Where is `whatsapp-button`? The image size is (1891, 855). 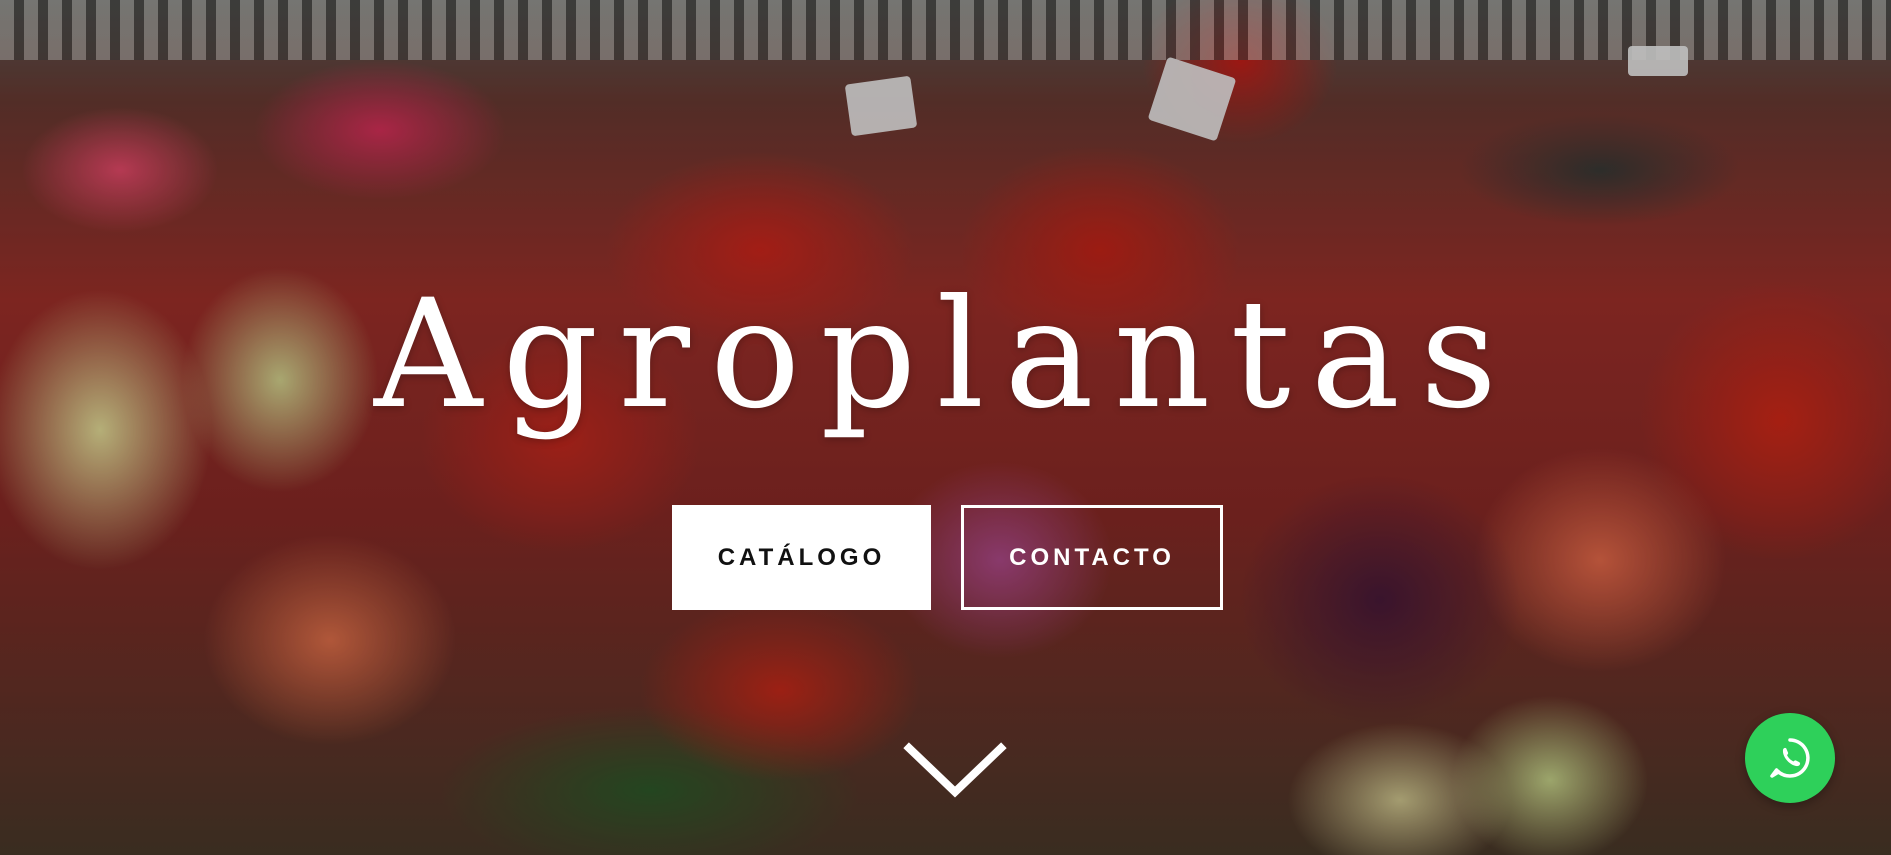 whatsapp-button is located at coordinates (1790, 758).